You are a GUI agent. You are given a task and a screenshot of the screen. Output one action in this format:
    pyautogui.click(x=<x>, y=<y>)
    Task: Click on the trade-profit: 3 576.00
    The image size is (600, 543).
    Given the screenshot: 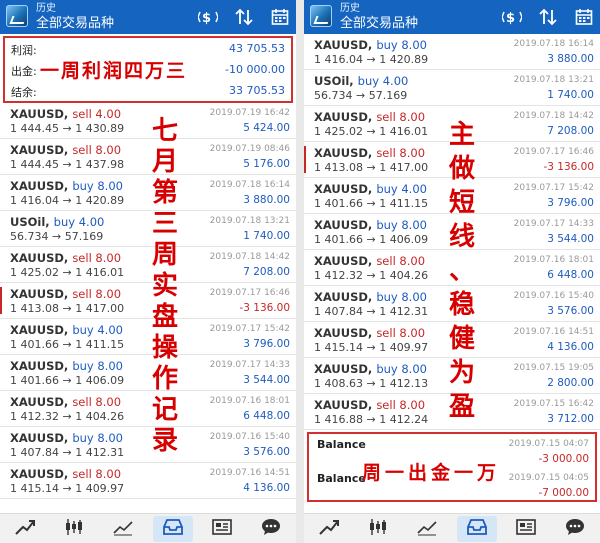 What is the action you would take?
    pyautogui.click(x=570, y=311)
    